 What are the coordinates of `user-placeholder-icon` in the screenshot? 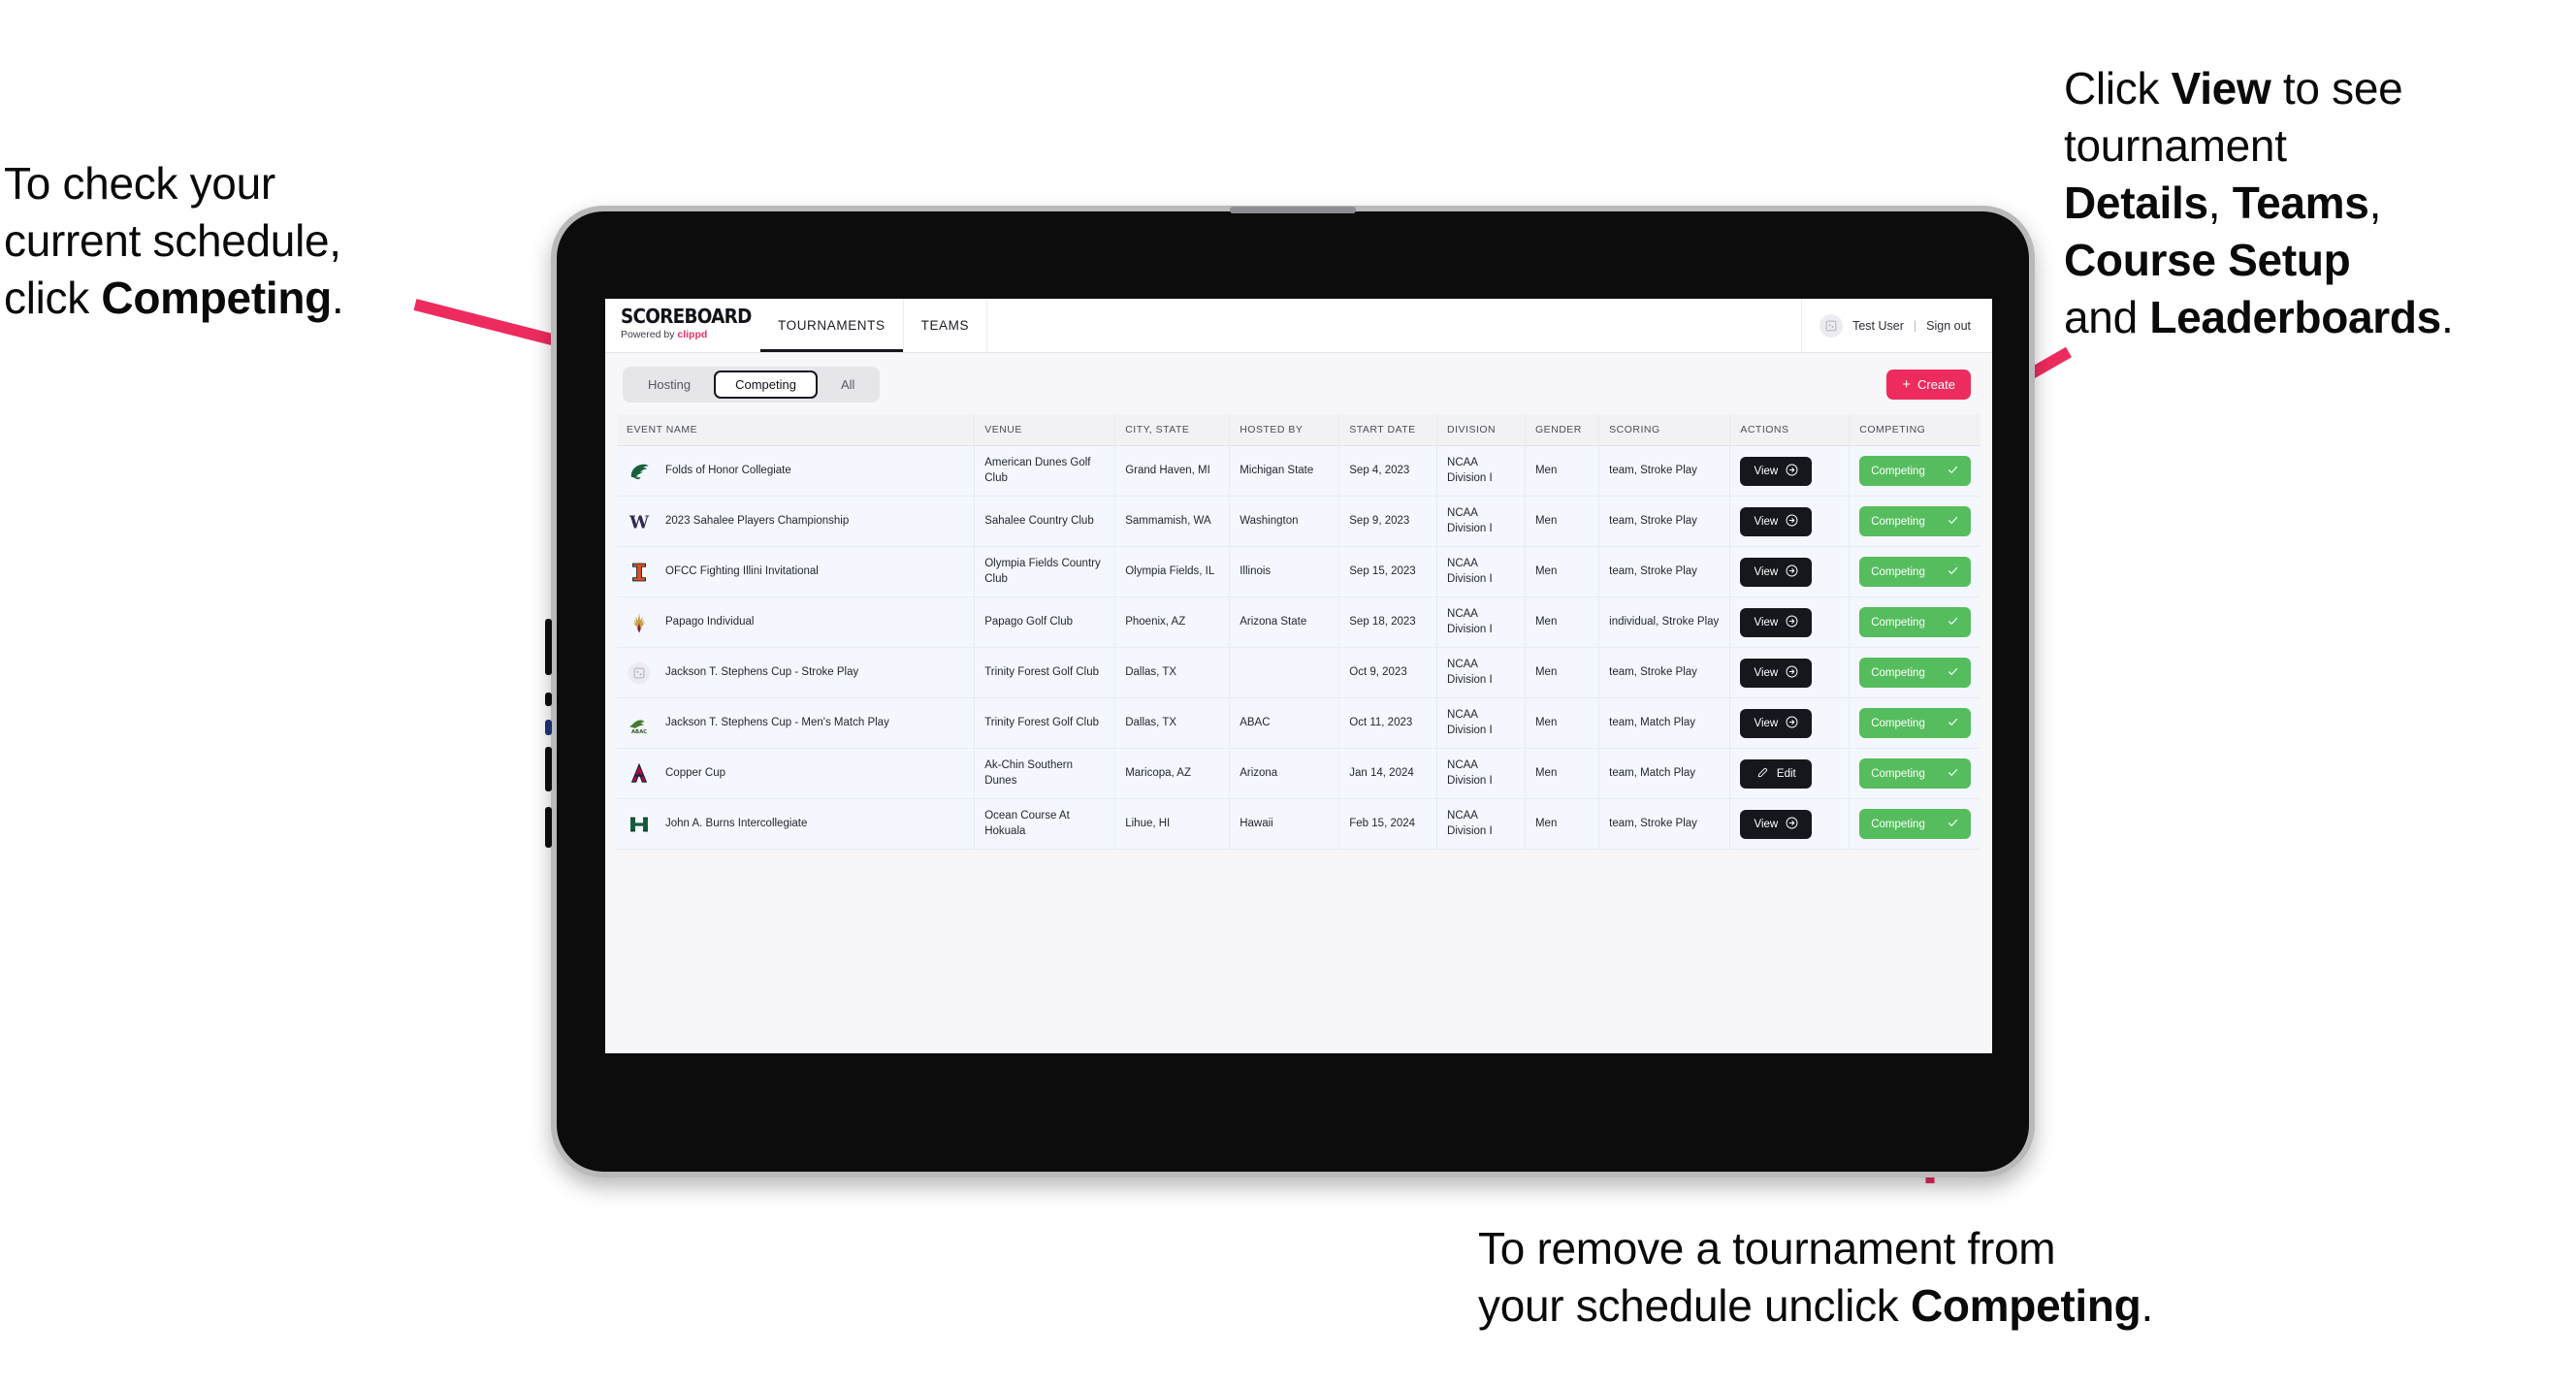 It's located at (1831, 325).